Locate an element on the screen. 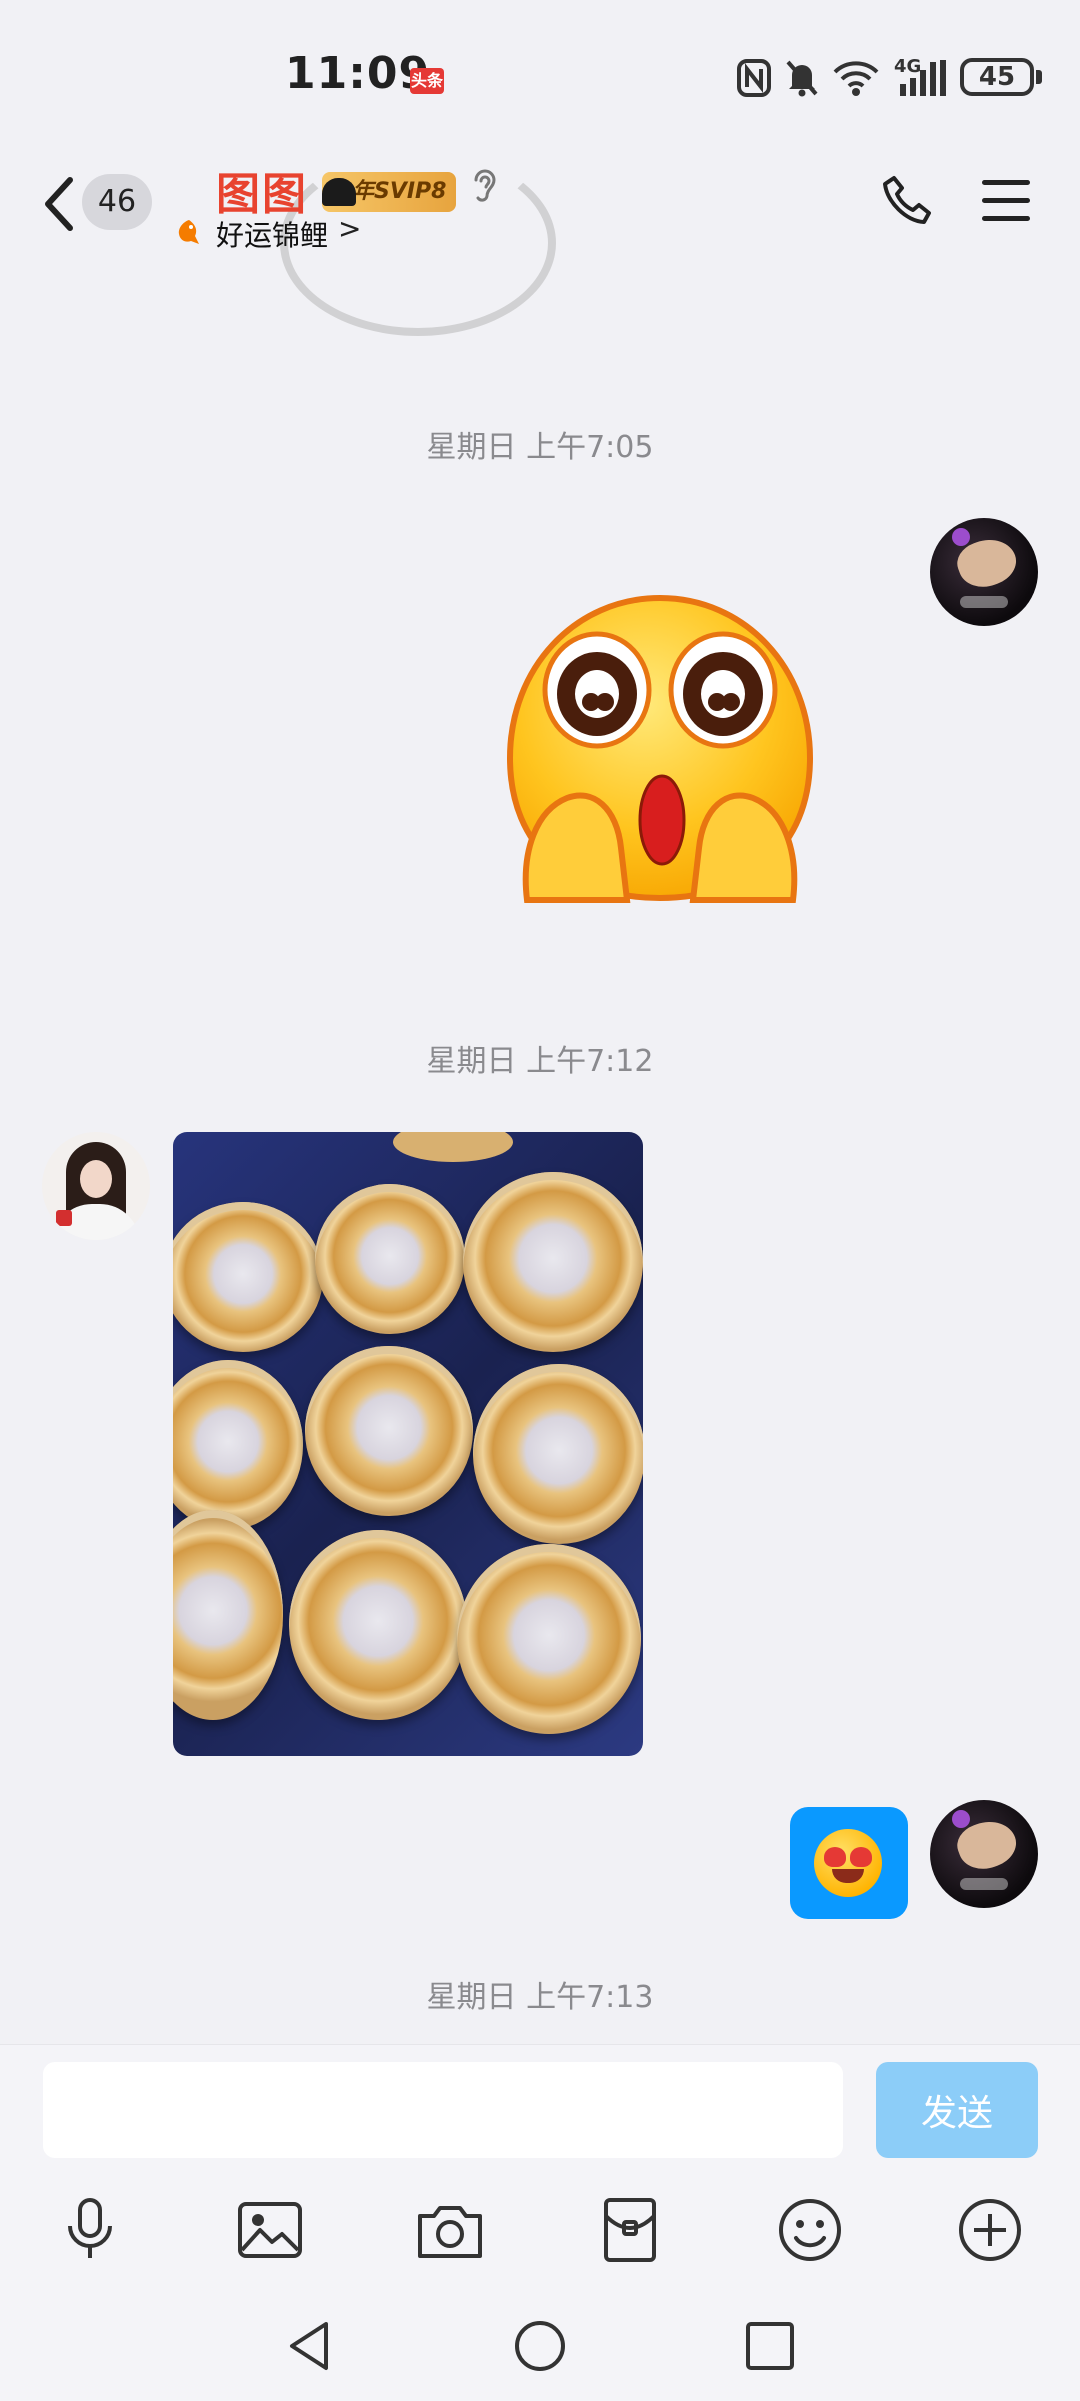 This screenshot has width=1080, height=2401. nav-recents-icon is located at coordinates (770, 2346).